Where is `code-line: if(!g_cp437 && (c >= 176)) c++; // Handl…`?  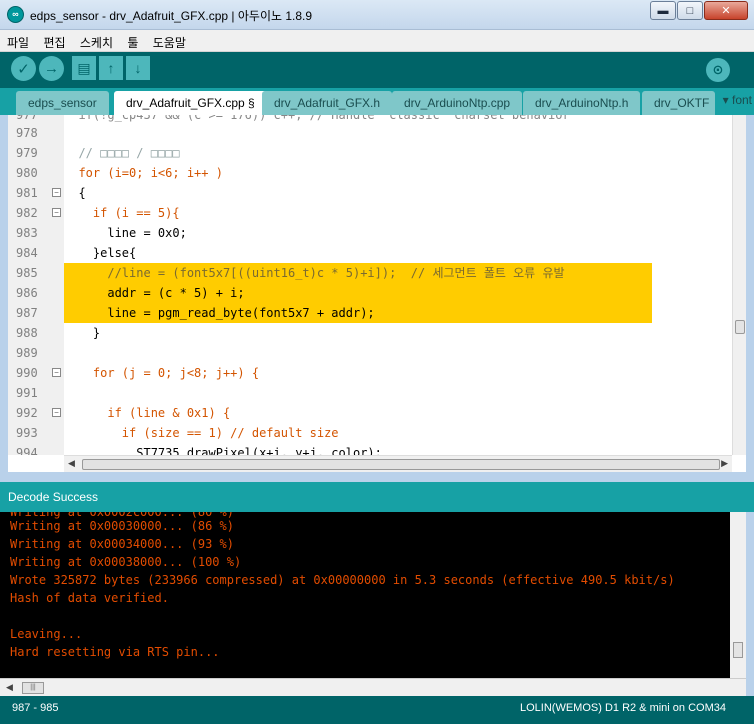 code-line: if(!g_cp437 && (c >= 176)) c++; // Handl… is located at coordinates (317, 118).